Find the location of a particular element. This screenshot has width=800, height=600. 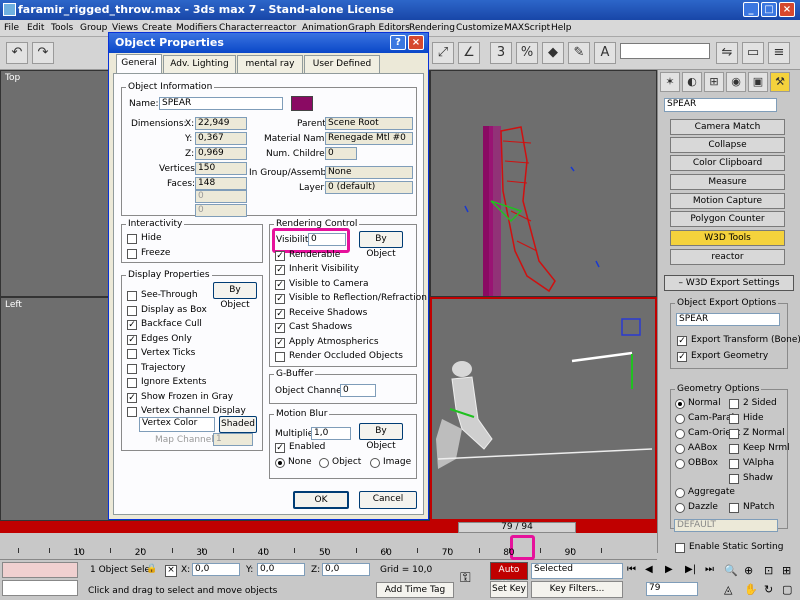

tab-mental-ray: mental ray is located at coordinates (270, 64).